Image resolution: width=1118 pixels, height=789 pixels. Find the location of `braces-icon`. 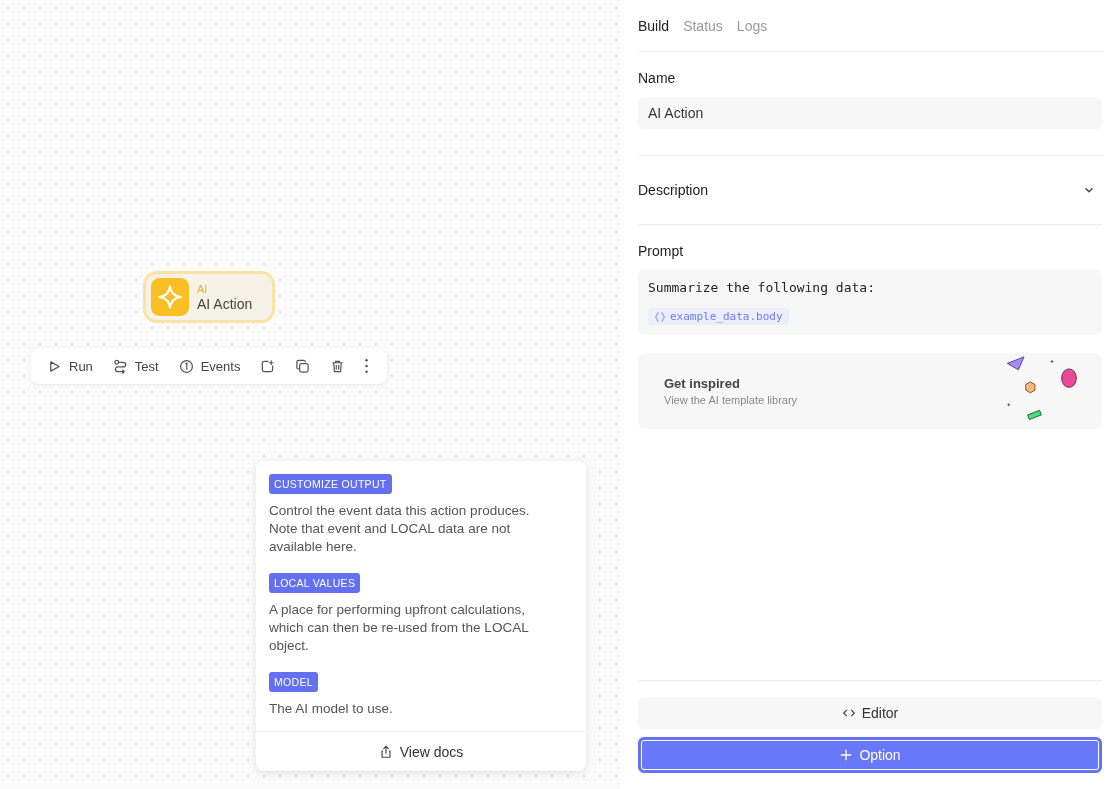

braces-icon is located at coordinates (660, 316).